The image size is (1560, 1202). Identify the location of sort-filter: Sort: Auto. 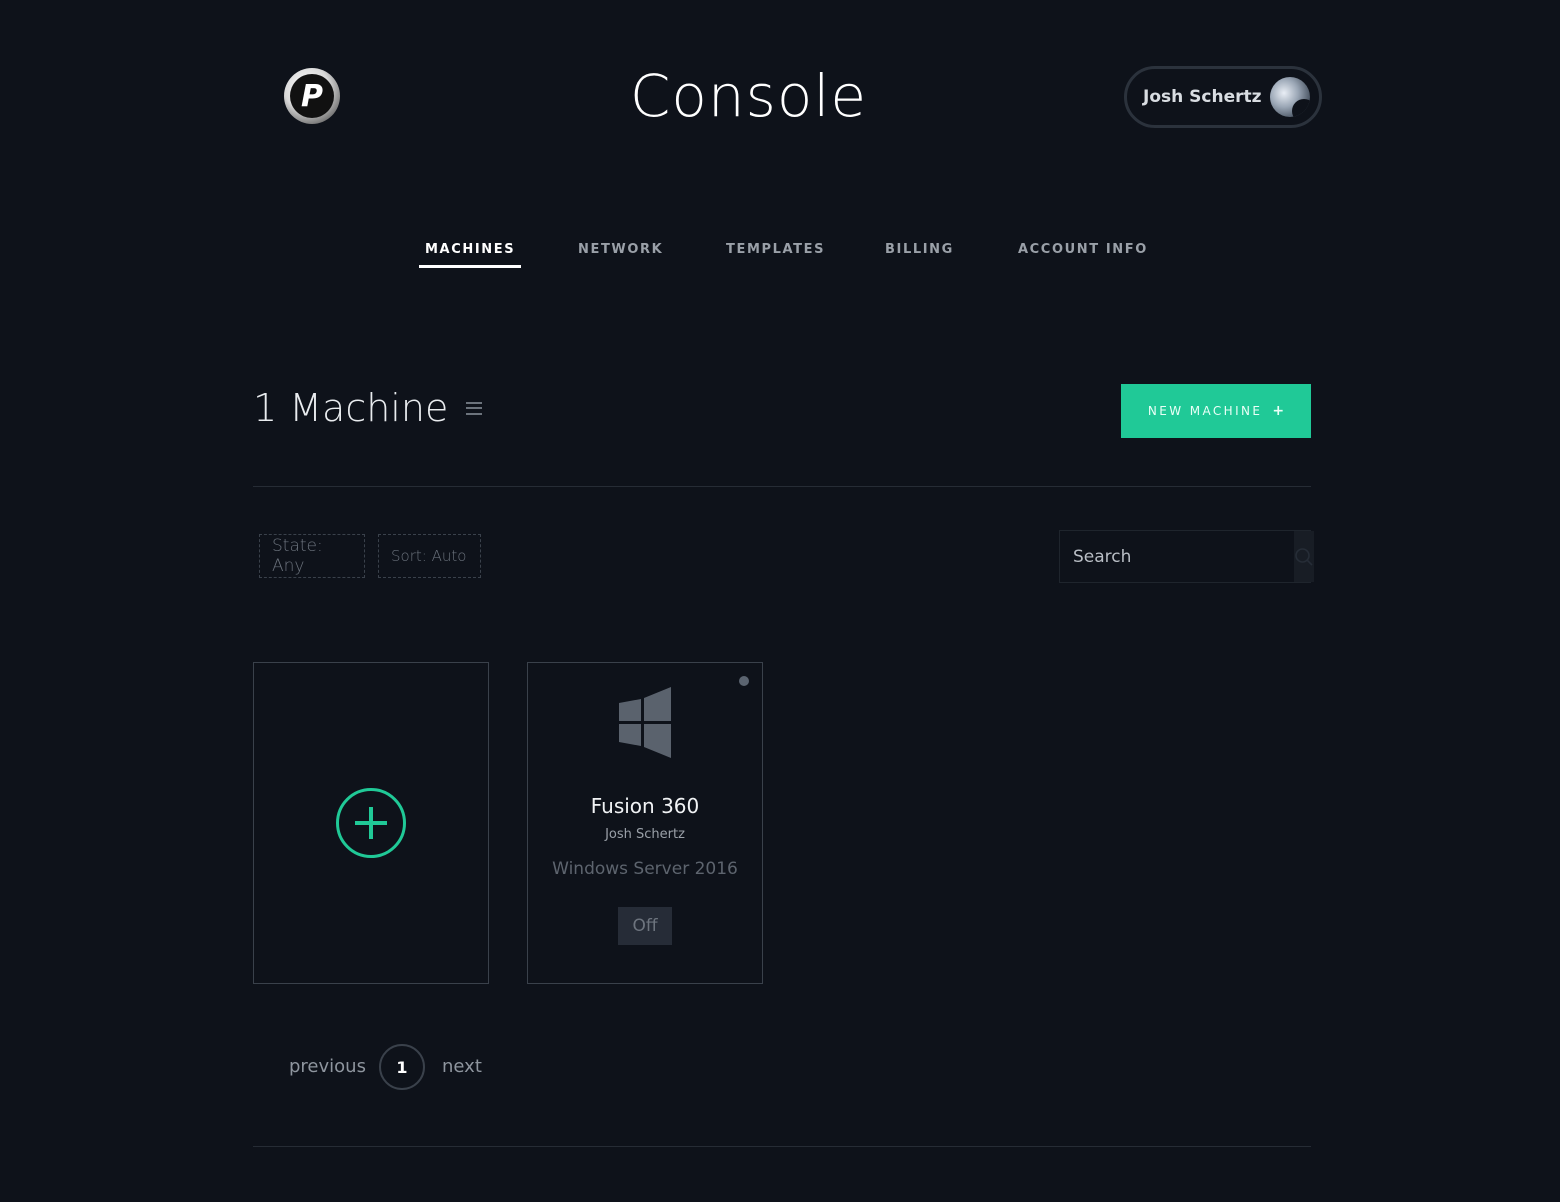
(429, 556).